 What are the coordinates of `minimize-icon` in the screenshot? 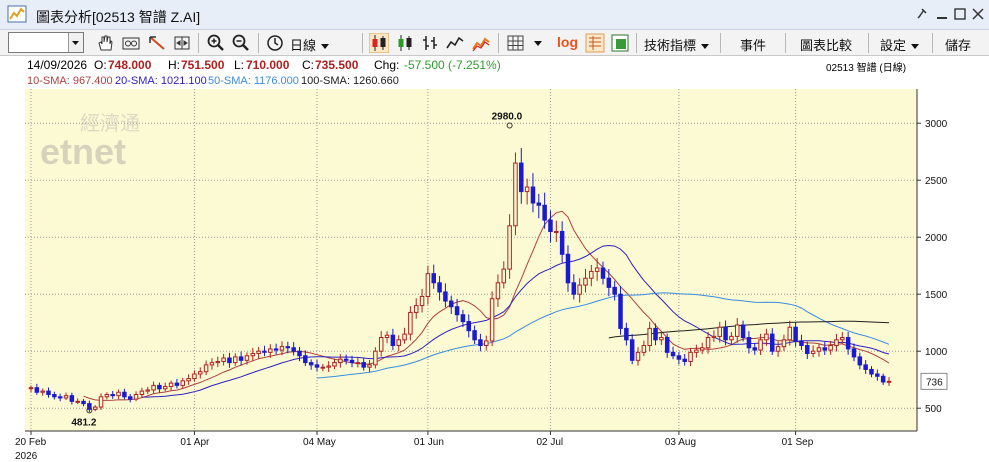 It's located at (942, 14).